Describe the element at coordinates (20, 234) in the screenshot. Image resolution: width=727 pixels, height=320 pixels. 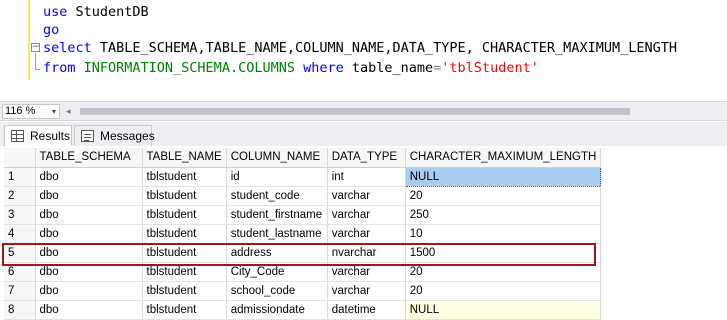
I see `row-number: 4` at that location.